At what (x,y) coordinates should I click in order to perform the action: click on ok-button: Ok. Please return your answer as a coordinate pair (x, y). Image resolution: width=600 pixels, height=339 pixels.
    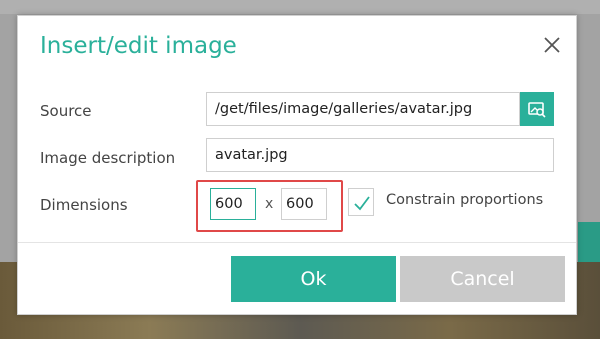
    Looking at the image, I should click on (313, 279).